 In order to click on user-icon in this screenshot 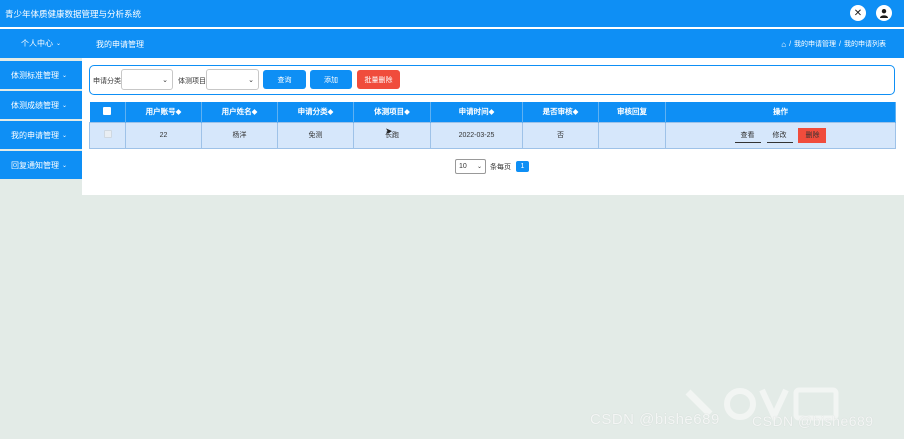, I will do `click(884, 13)`.